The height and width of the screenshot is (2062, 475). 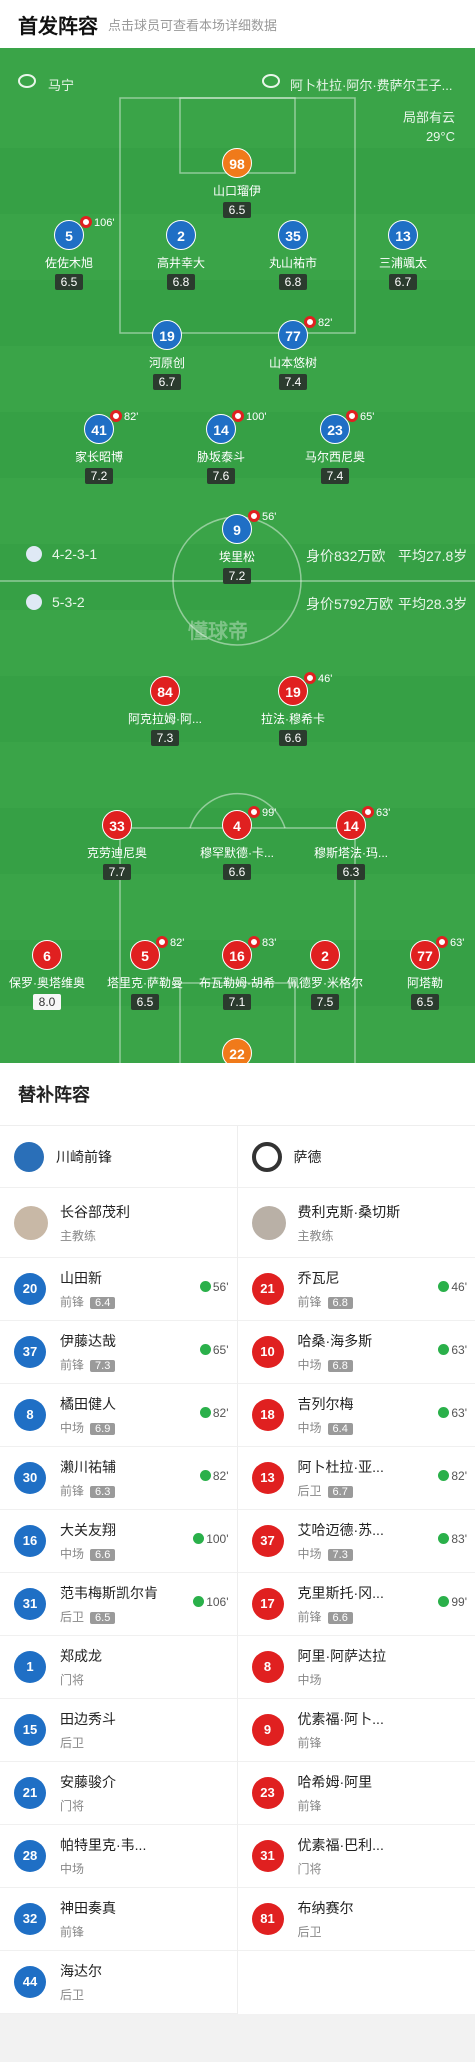 What do you see at coordinates (118, 1919) in the screenshot?
I see `sub-player-row: 32神田奏真前锋` at bounding box center [118, 1919].